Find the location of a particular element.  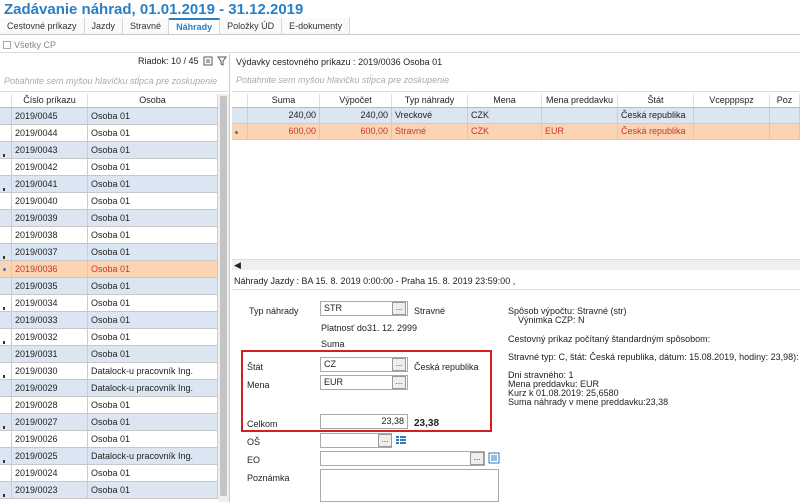

orders-grid-header: Číslo príkazu Osoba is located at coordinates (109, 101).